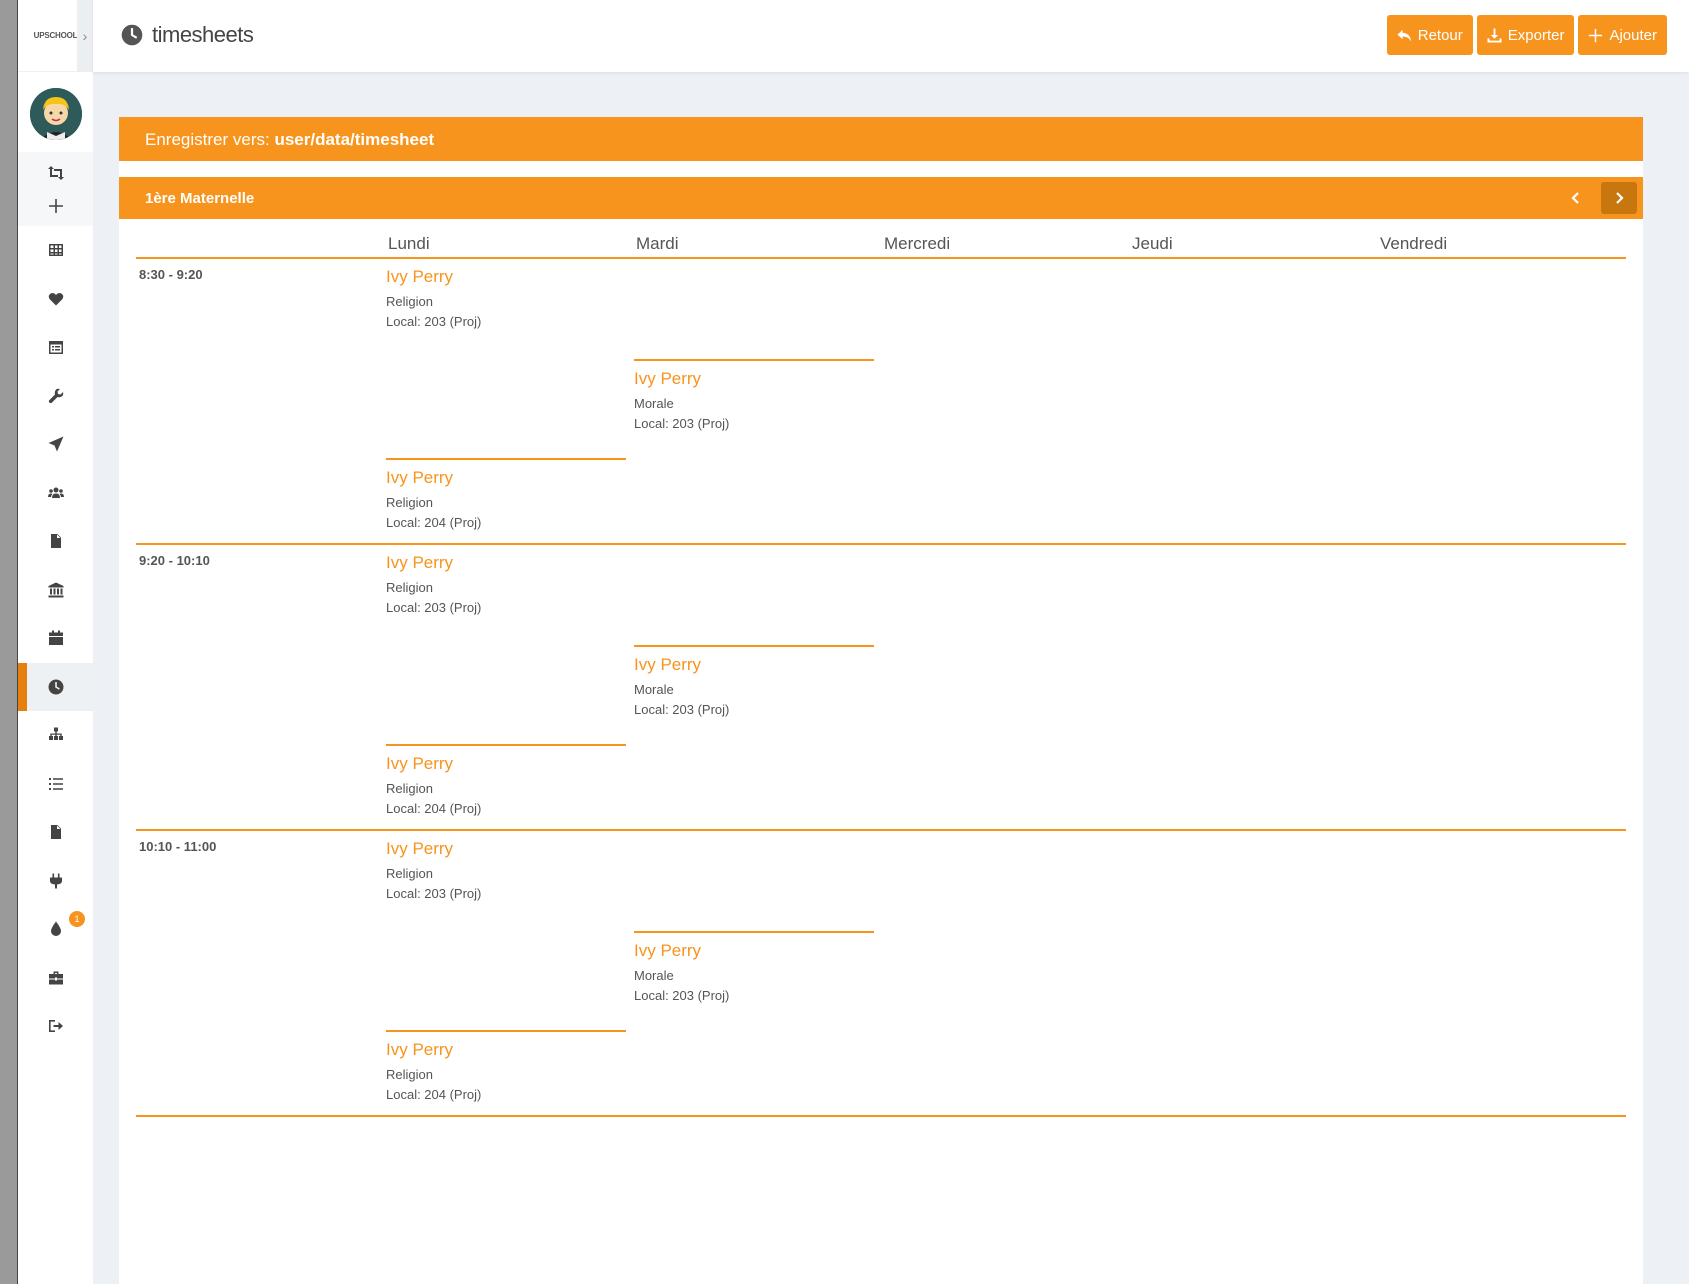  I want to click on sidebar-item-favorites, so click(55, 299).